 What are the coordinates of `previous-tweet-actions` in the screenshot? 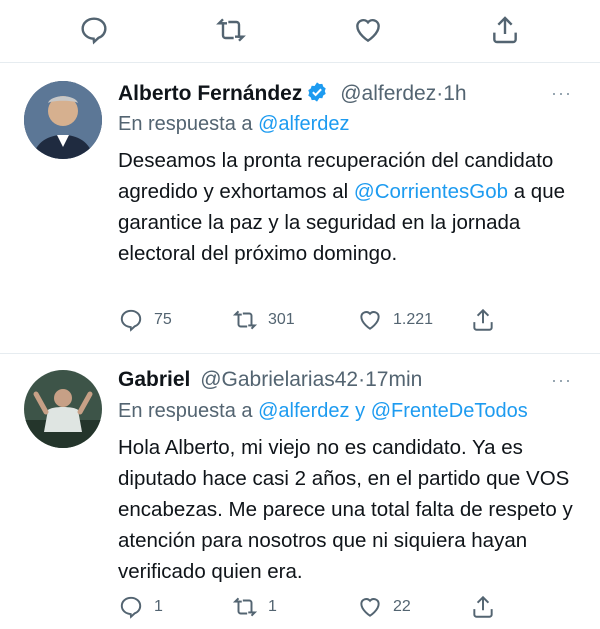 It's located at (300, 31).